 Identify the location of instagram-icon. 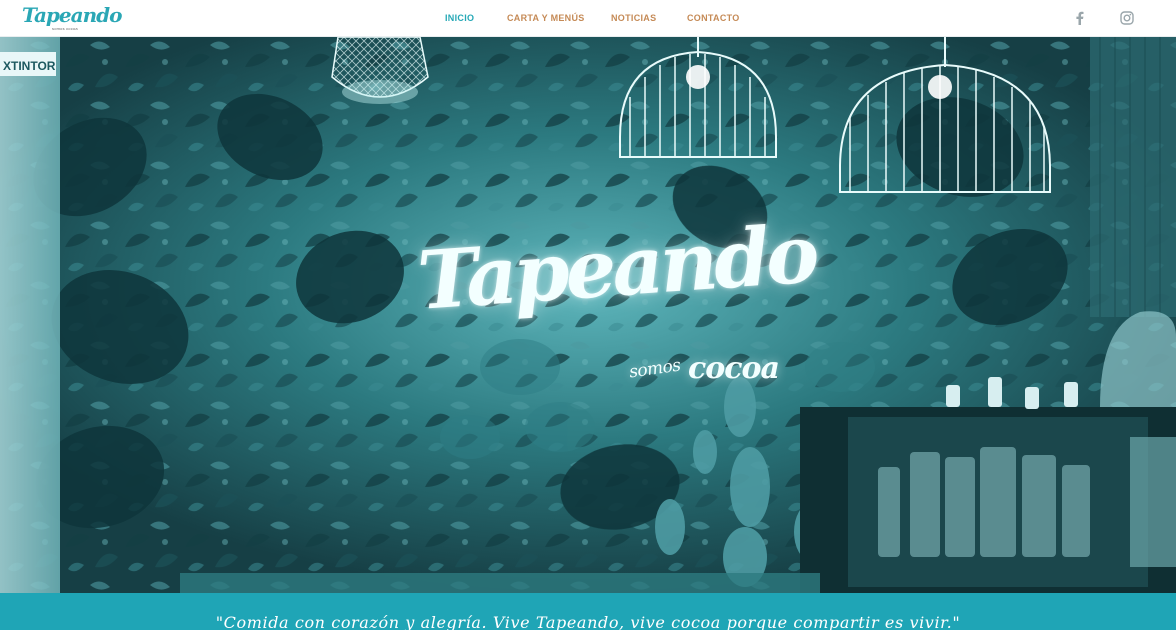
(1127, 18).